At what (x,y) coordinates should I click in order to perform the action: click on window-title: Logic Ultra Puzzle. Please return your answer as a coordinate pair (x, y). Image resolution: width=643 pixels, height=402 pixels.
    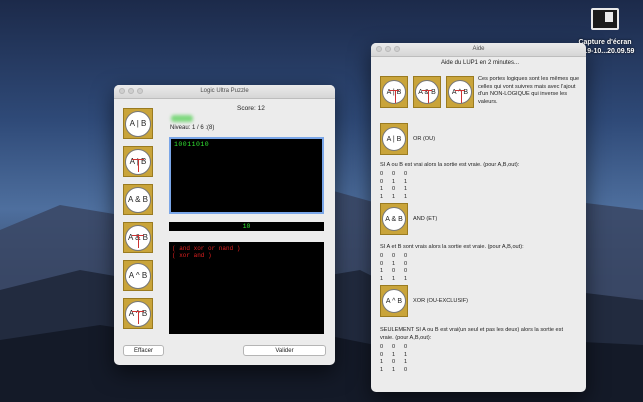
    Looking at the image, I should click on (224, 91).